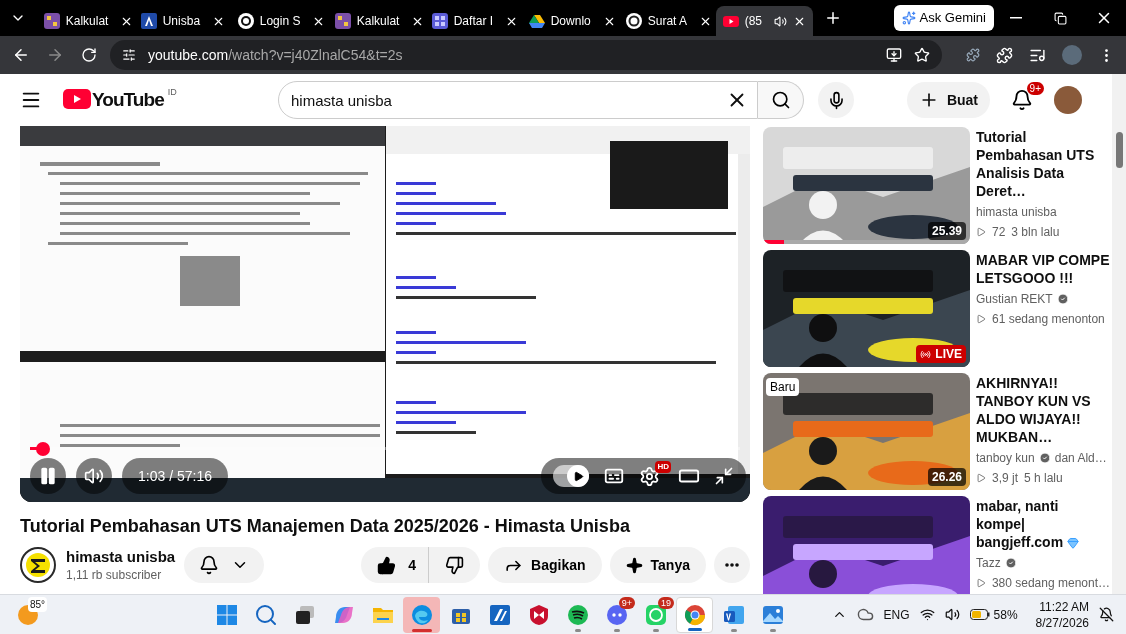  What do you see at coordinates (973, 55) in the screenshot?
I see `extension-icon` at bounding box center [973, 55].